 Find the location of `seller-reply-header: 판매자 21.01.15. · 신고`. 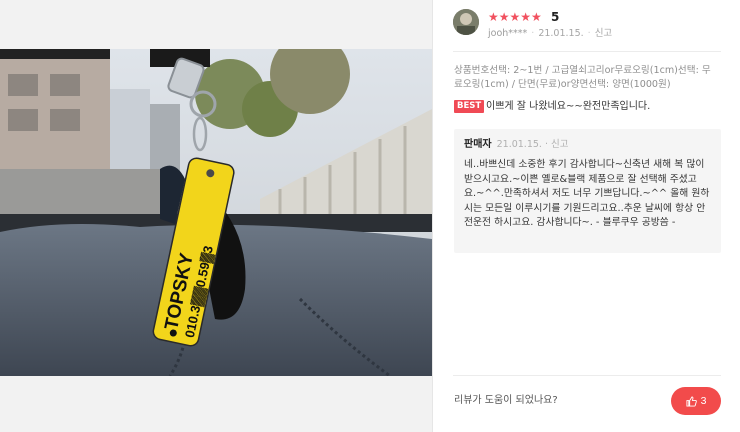

seller-reply-header: 판매자 21.01.15. · 신고 is located at coordinates (516, 144).